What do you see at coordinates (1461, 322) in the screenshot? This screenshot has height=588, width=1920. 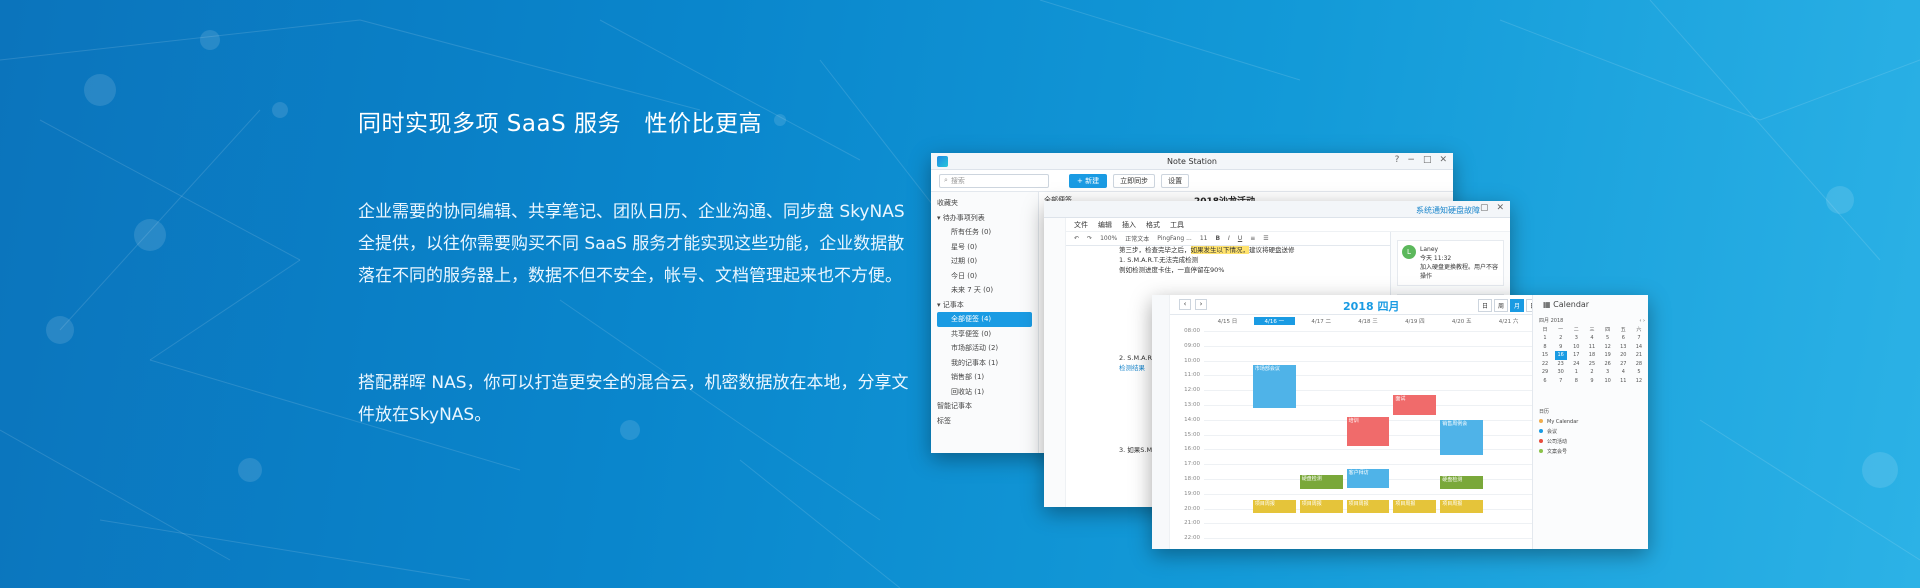 I see `day-label: 4/20 五` at bounding box center [1461, 322].